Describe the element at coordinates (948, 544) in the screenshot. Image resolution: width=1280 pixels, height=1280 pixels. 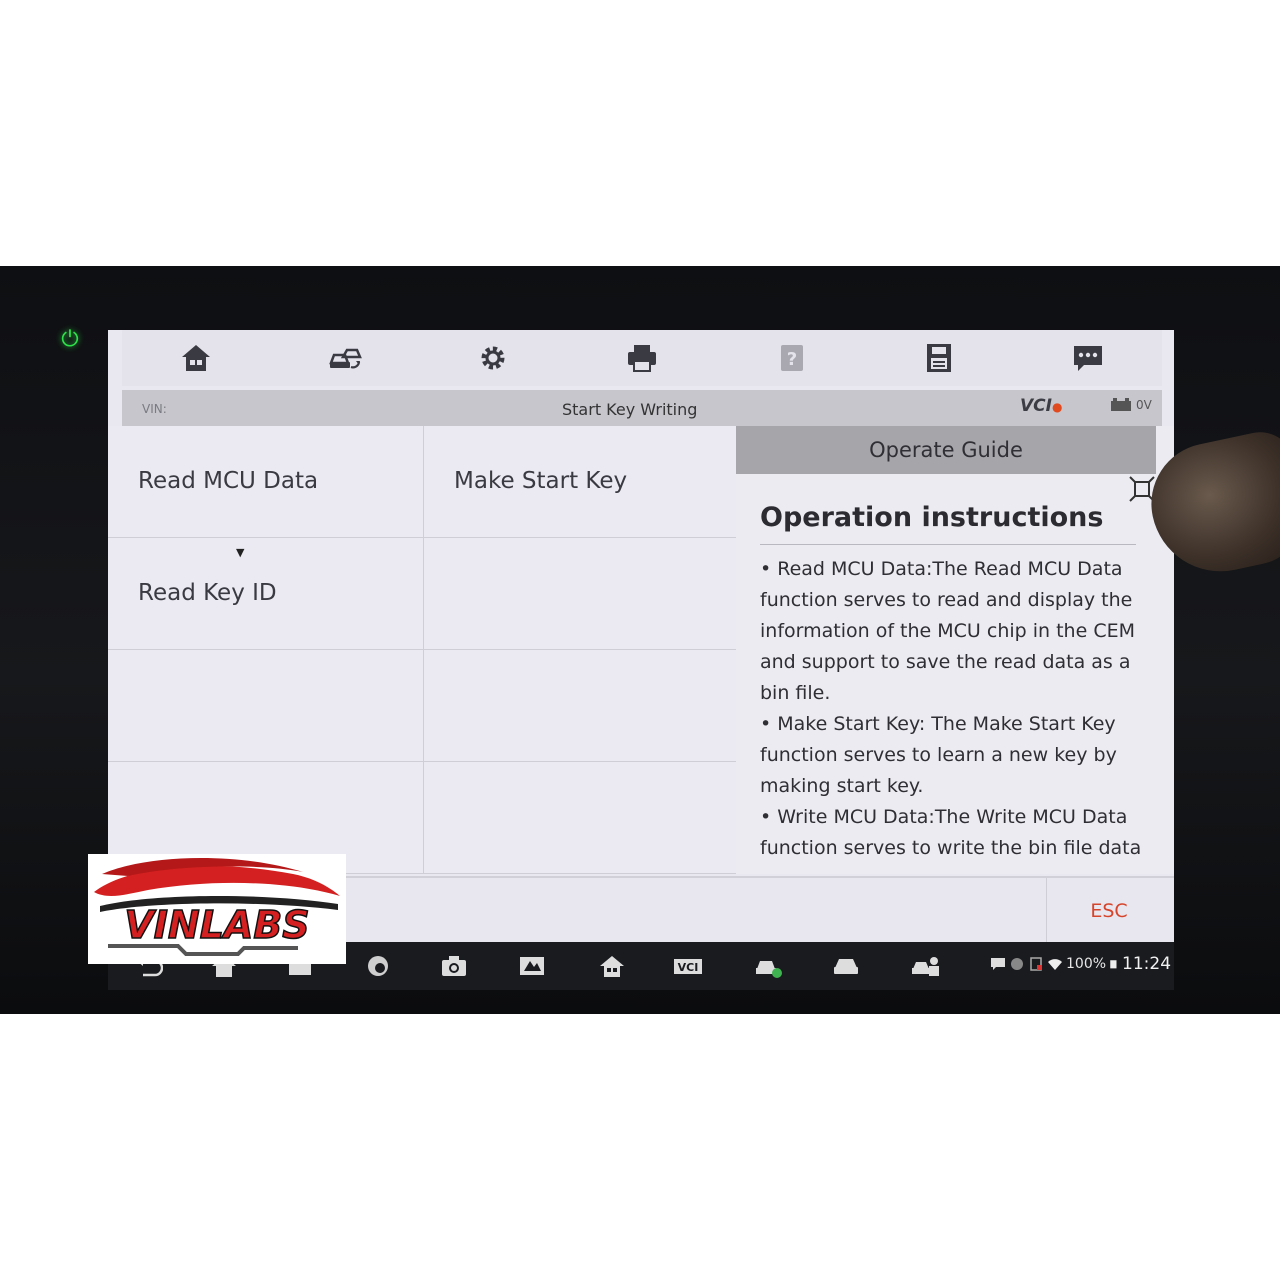
I see `guide-divider` at that location.